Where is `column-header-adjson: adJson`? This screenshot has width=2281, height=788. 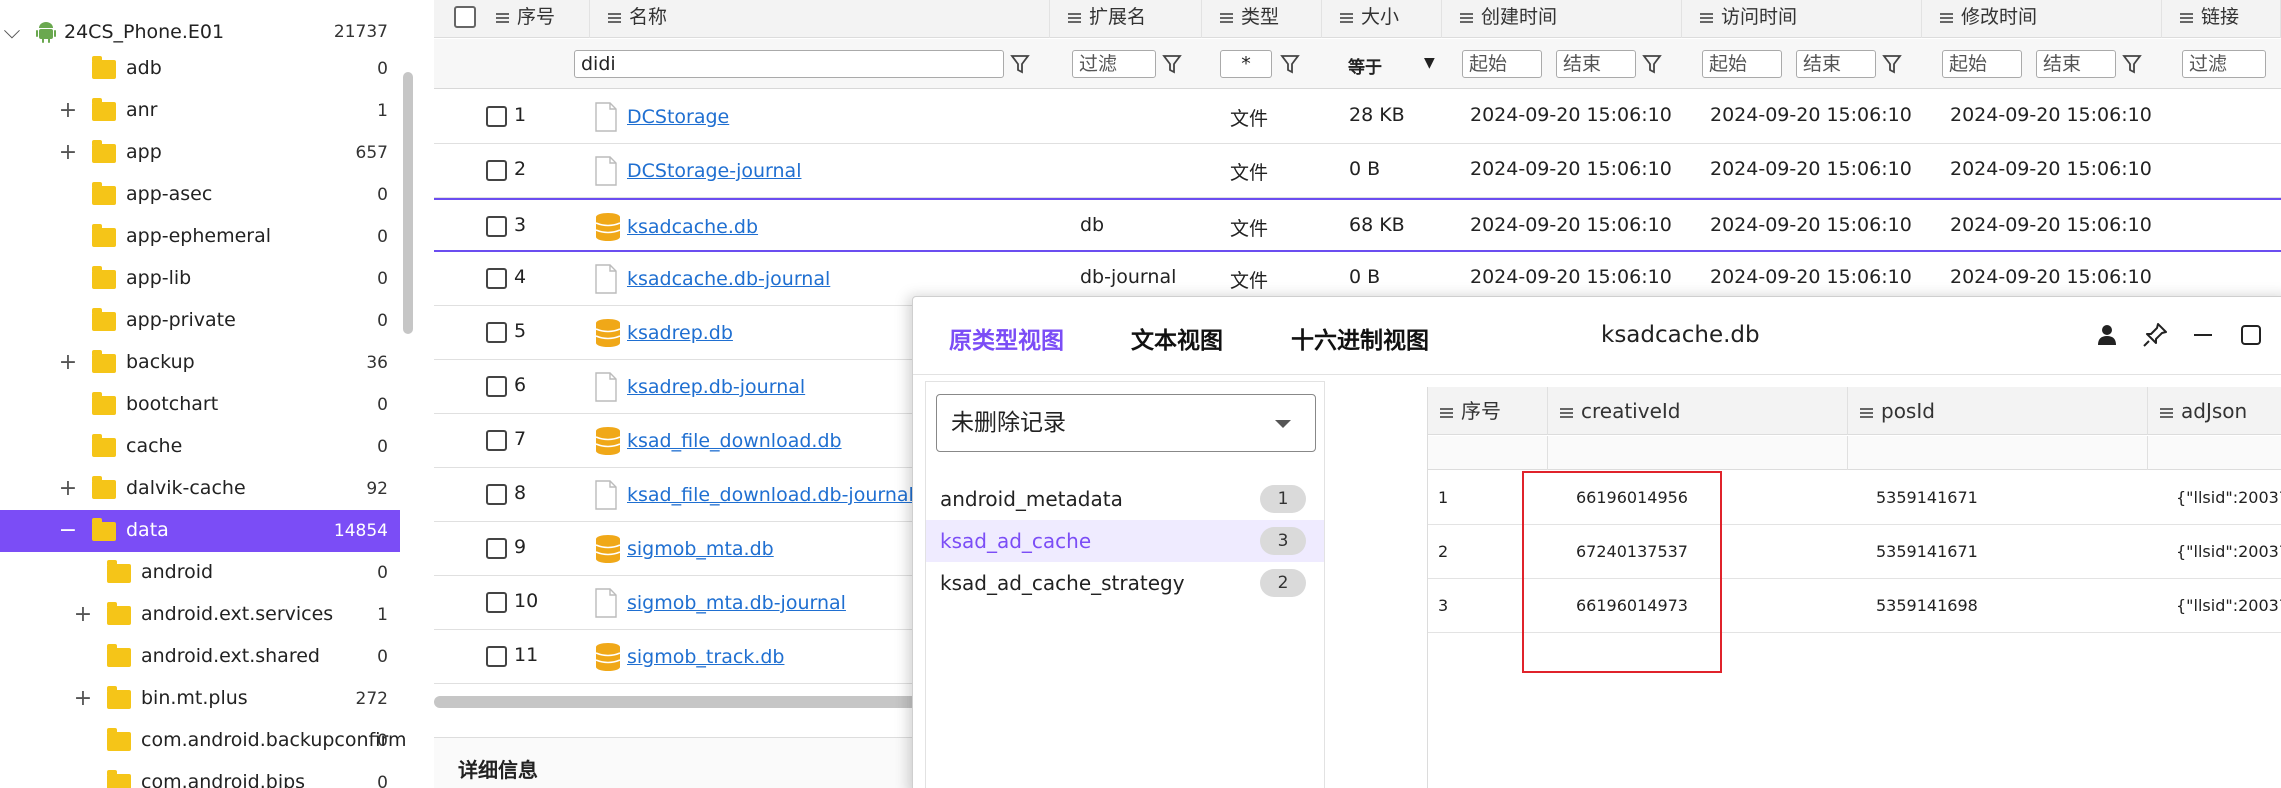
column-header-adjson: adJson is located at coordinates (2214, 411).